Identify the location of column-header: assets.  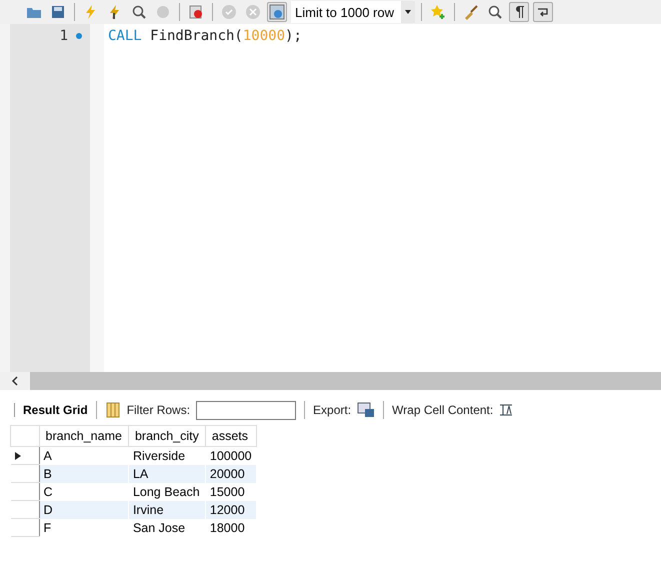
(230, 436).